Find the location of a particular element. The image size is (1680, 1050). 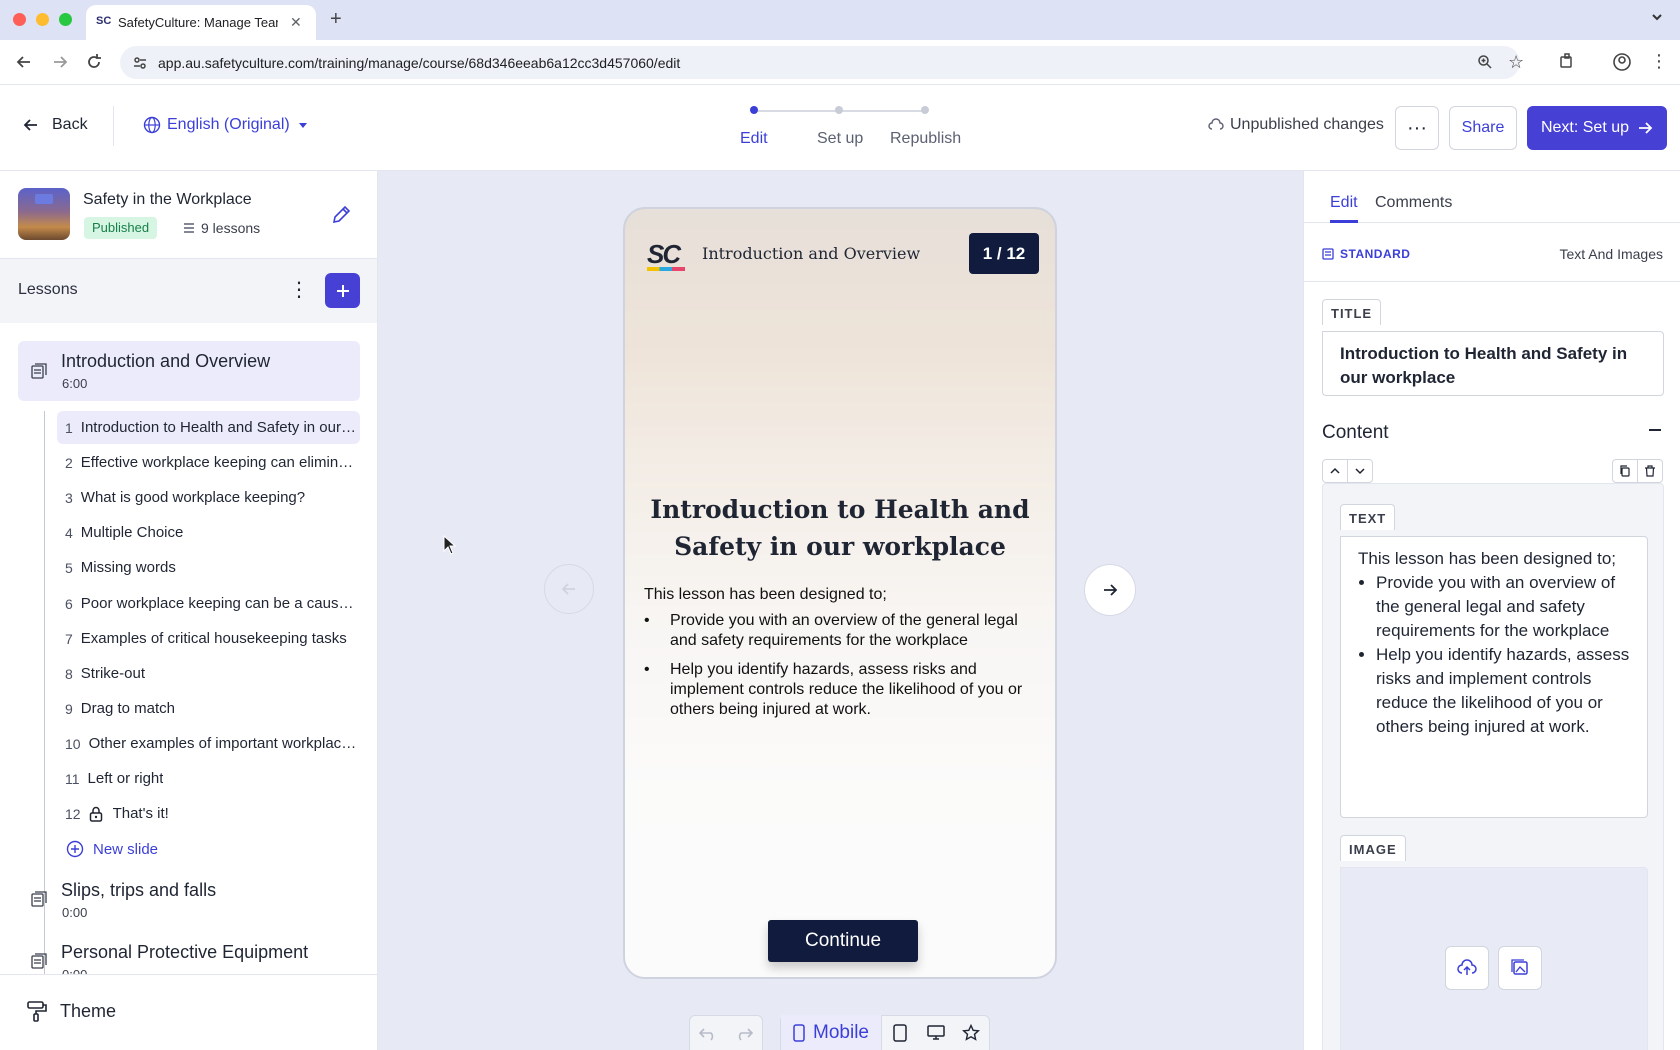

desktop-view-button is located at coordinates (936, 1033).